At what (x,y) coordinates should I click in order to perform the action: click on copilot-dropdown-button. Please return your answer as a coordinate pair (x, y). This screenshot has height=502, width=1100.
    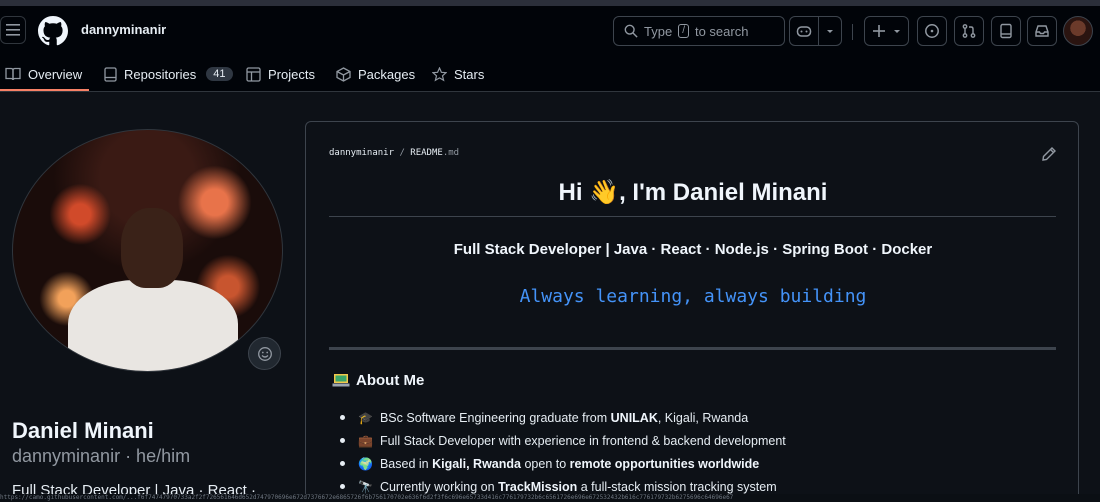
    Looking at the image, I should click on (830, 31).